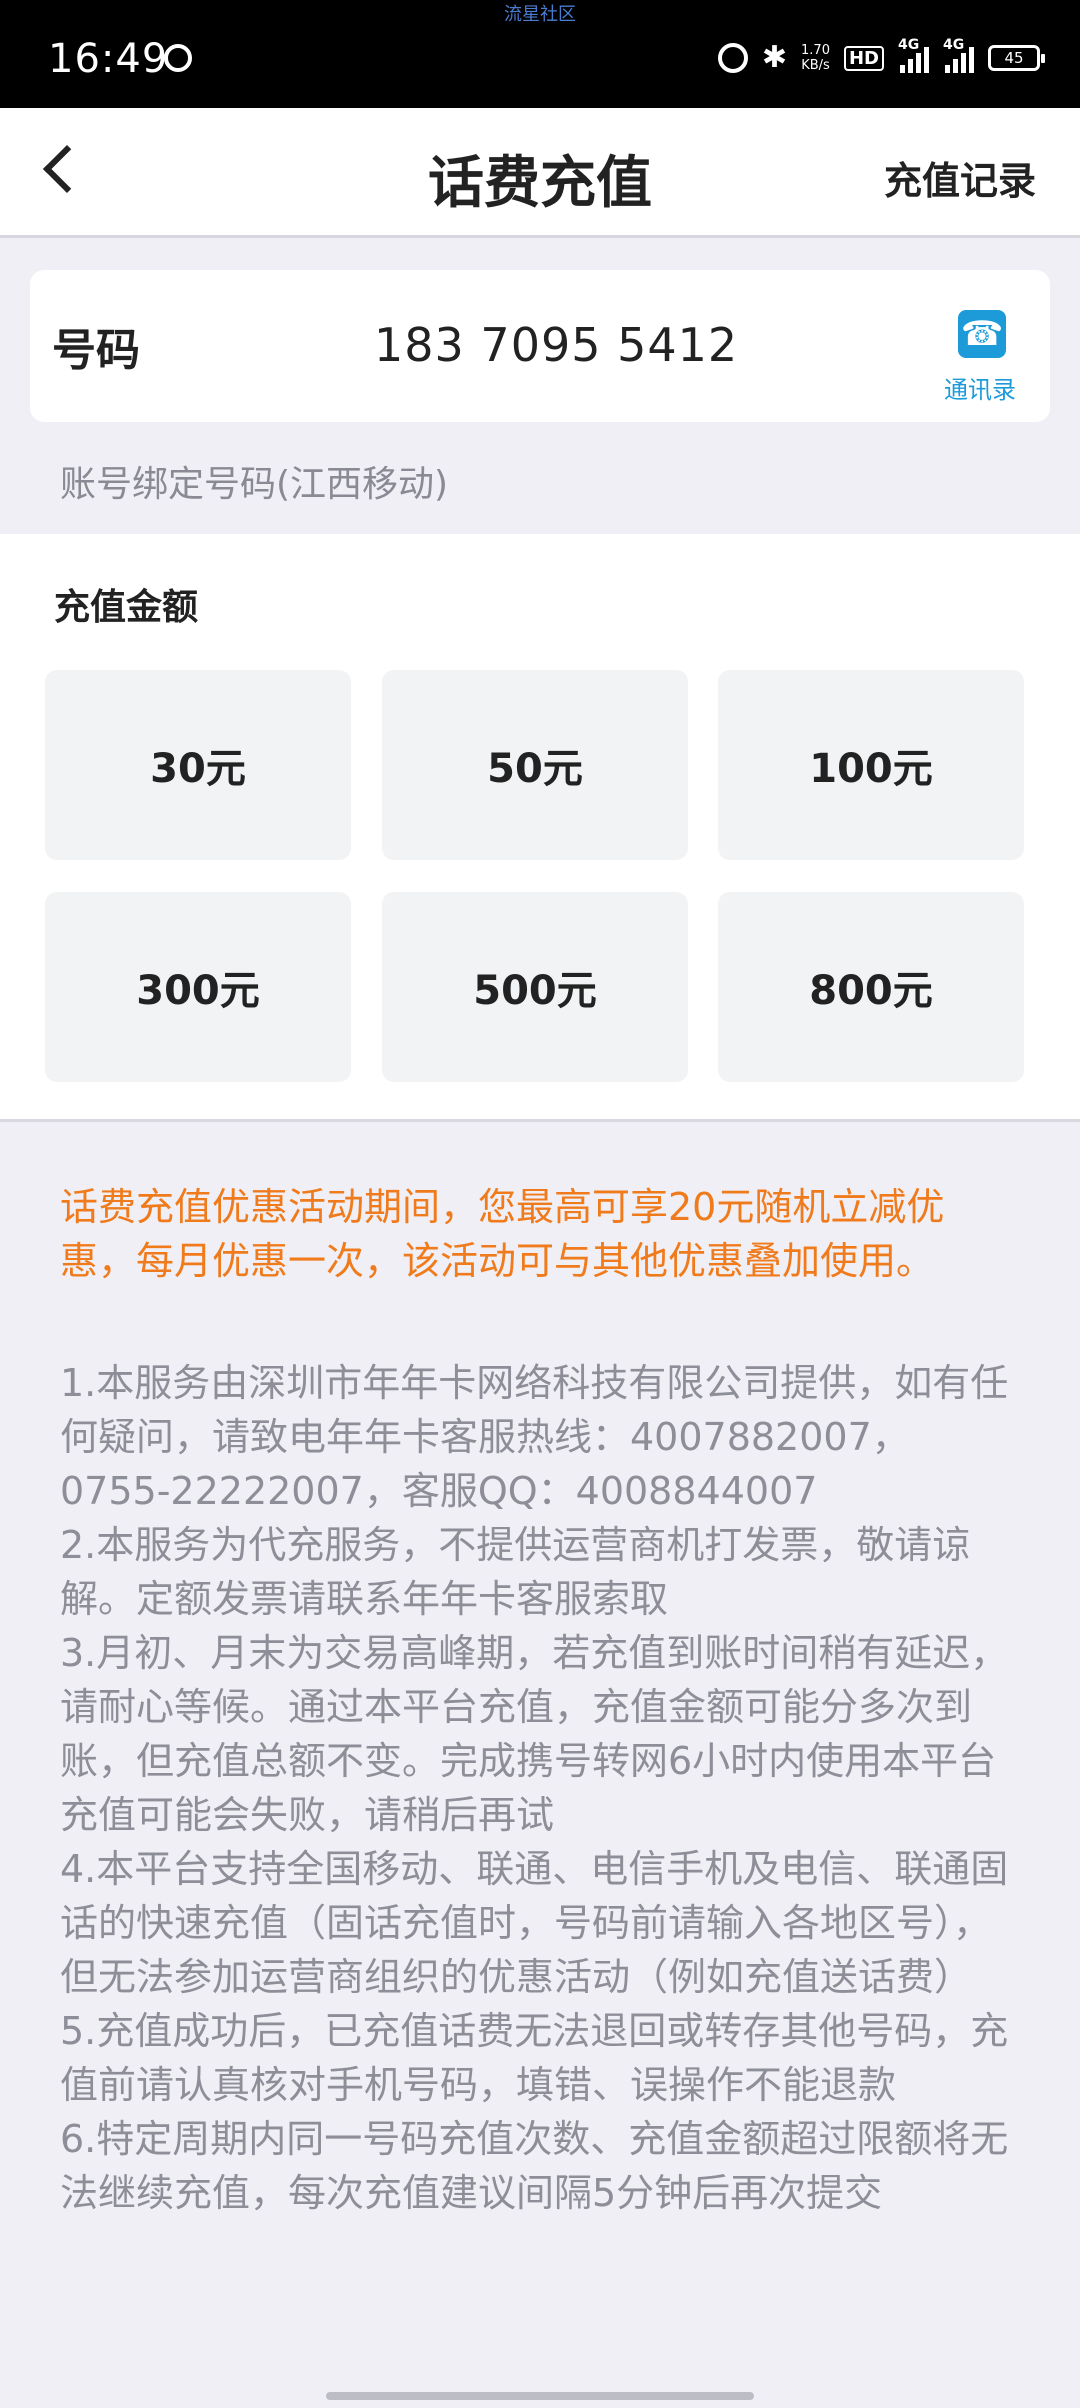 The image size is (1080, 2408). I want to click on amount-option-50: 50元, so click(535, 765).